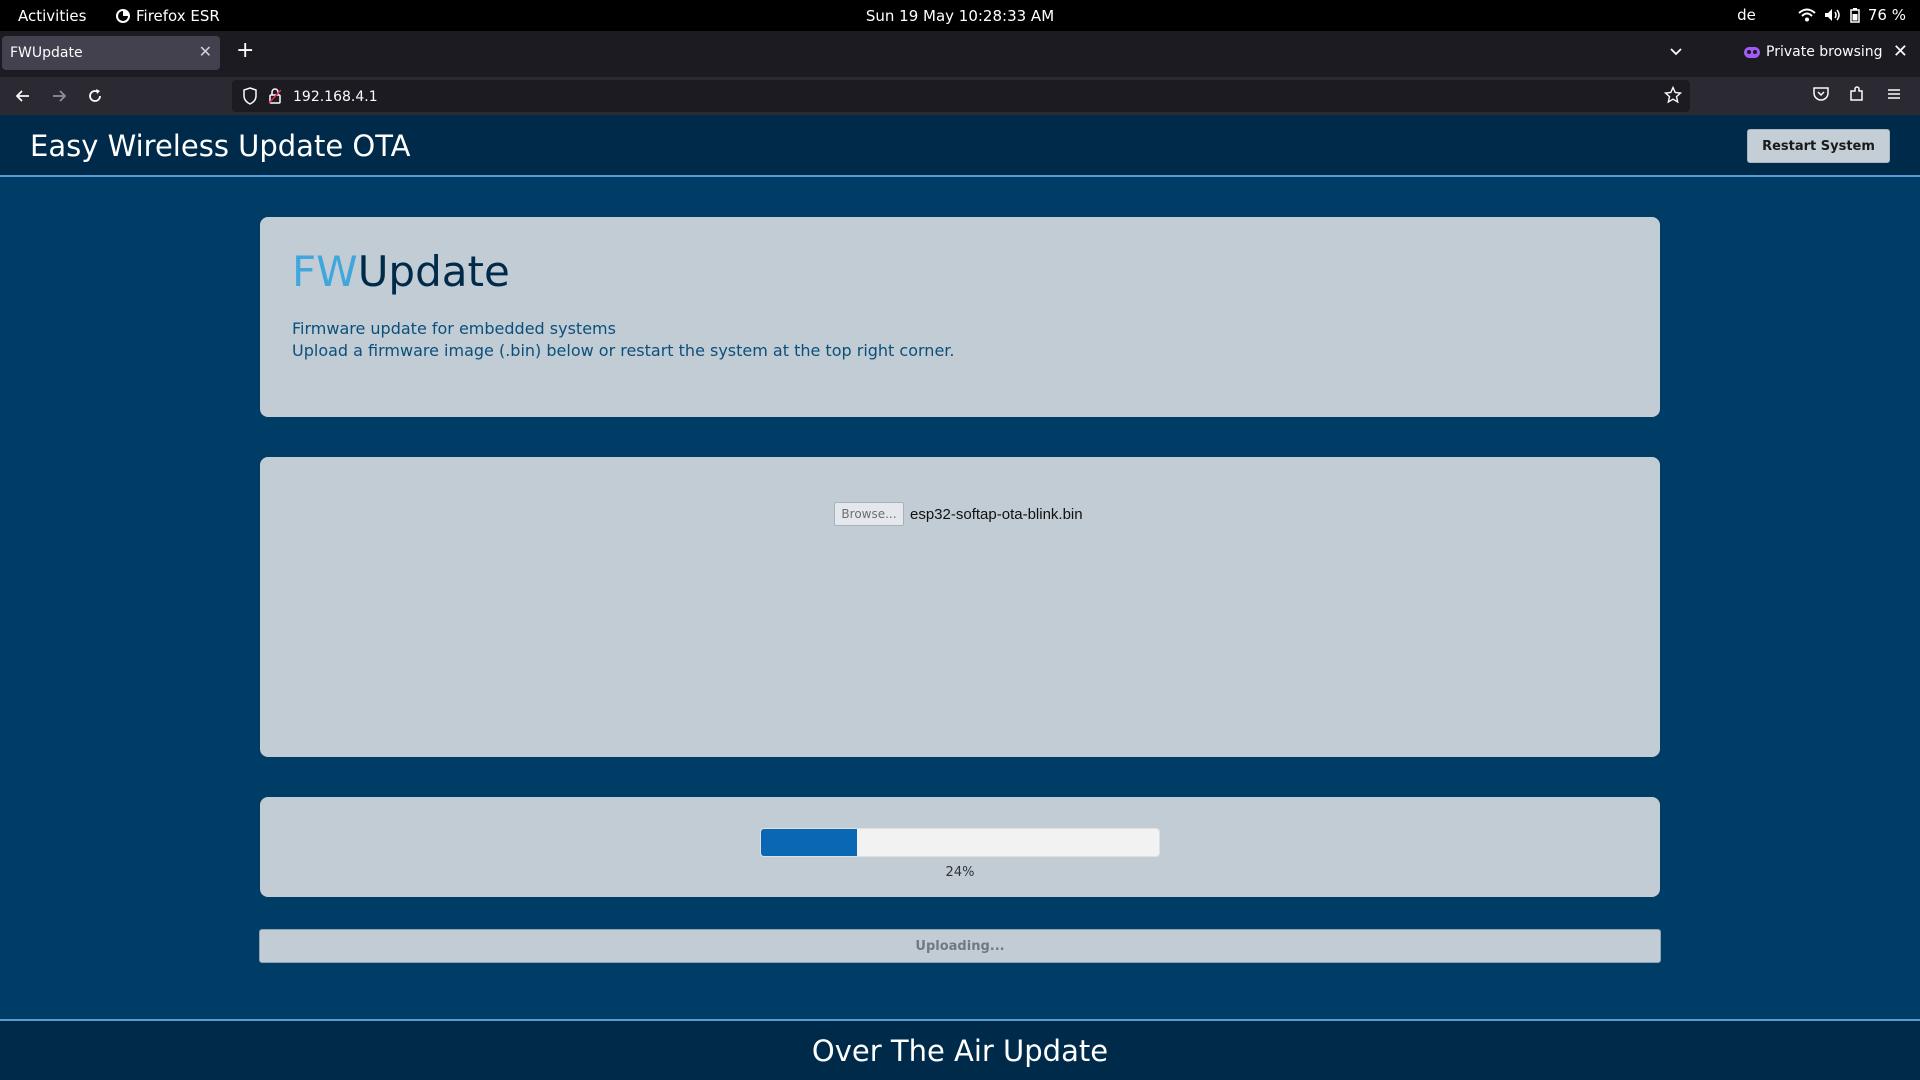 The image size is (1920, 1080). I want to click on clock: Sun 19 May 10:28:33 AM, so click(960, 16).